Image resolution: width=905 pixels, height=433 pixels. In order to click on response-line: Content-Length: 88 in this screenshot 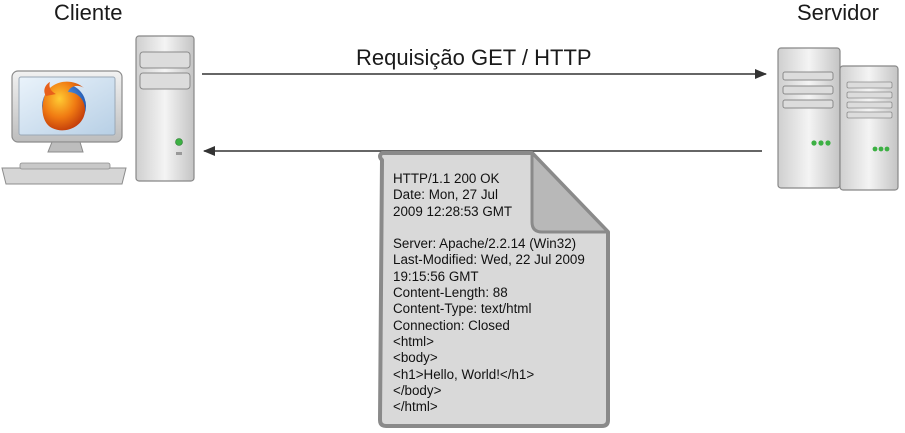, I will do `click(450, 293)`.